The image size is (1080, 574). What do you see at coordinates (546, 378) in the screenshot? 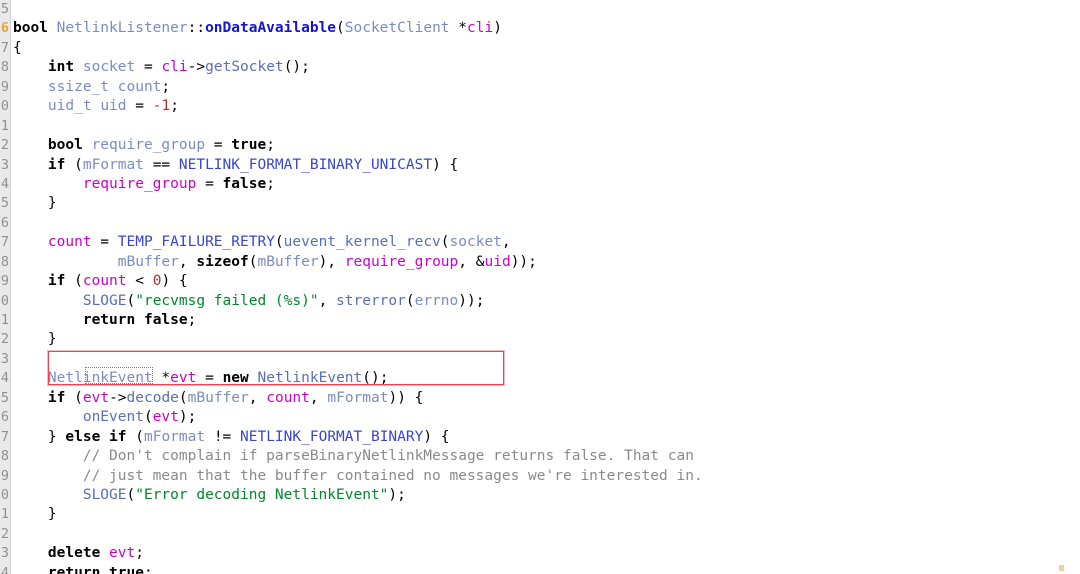
I see `code-line: NetlinkEvent *evt = new NetlinkEvent();` at bounding box center [546, 378].